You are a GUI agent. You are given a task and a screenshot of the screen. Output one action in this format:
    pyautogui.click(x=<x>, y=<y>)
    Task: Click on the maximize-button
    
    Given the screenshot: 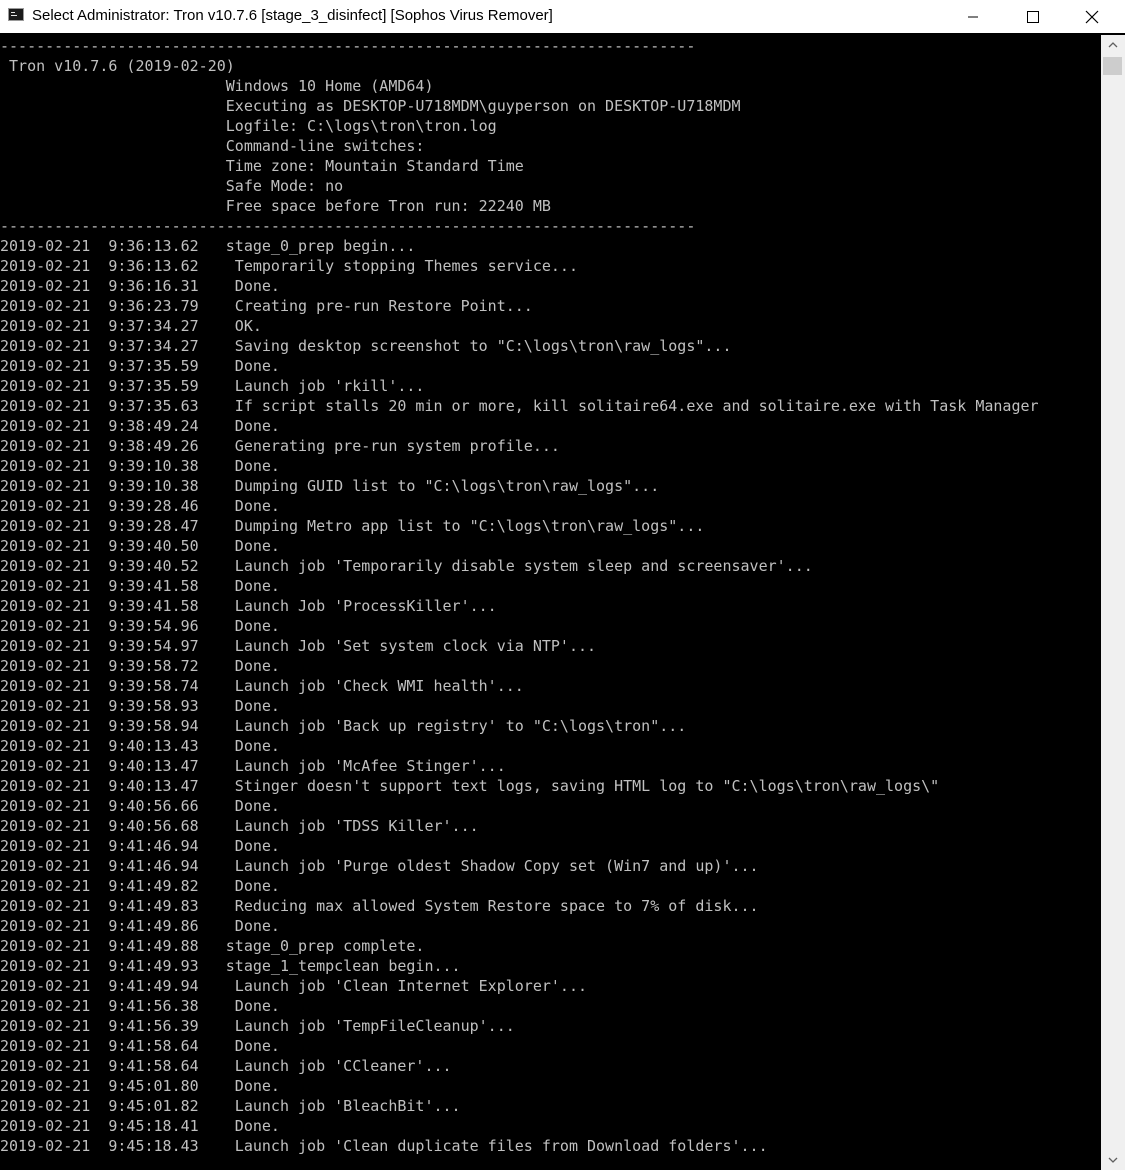 What is the action you would take?
    pyautogui.click(x=1033, y=16)
    